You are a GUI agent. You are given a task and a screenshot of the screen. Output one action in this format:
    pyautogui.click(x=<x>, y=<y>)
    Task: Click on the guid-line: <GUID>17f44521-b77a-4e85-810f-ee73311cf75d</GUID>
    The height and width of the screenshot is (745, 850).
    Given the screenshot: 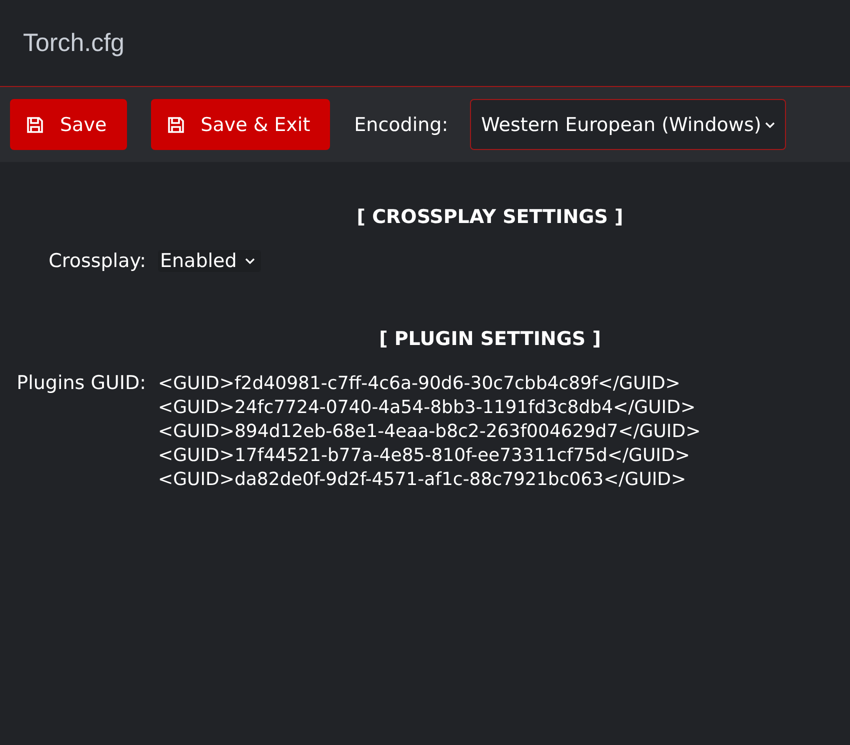 What is the action you would take?
    pyautogui.click(x=424, y=456)
    